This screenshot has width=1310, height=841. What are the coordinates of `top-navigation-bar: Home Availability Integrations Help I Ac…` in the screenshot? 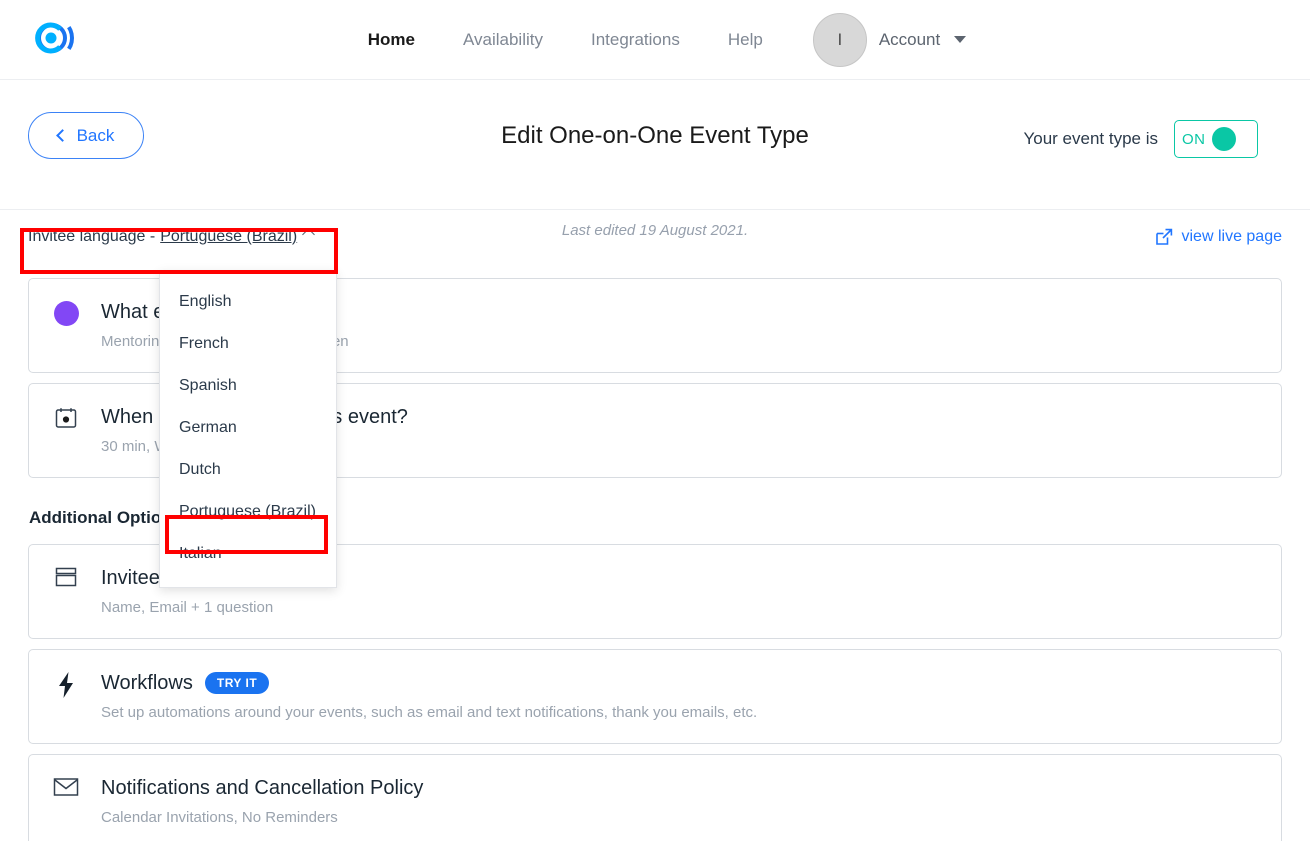 It's located at (655, 40).